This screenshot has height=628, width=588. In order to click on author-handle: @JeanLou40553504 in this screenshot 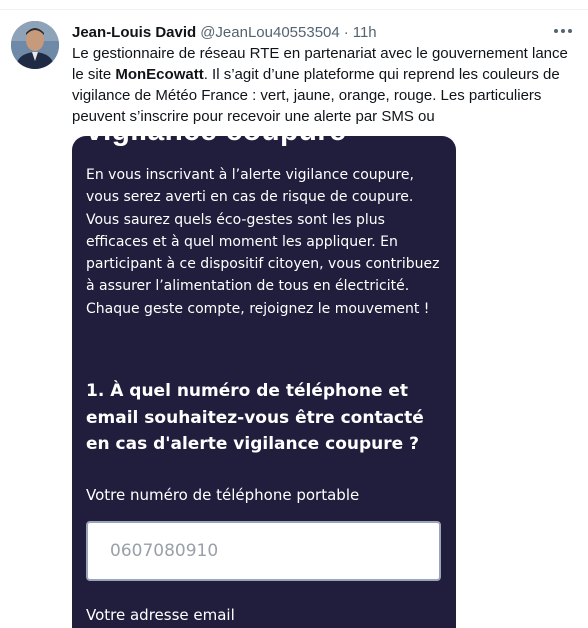, I will do `click(270, 32)`.